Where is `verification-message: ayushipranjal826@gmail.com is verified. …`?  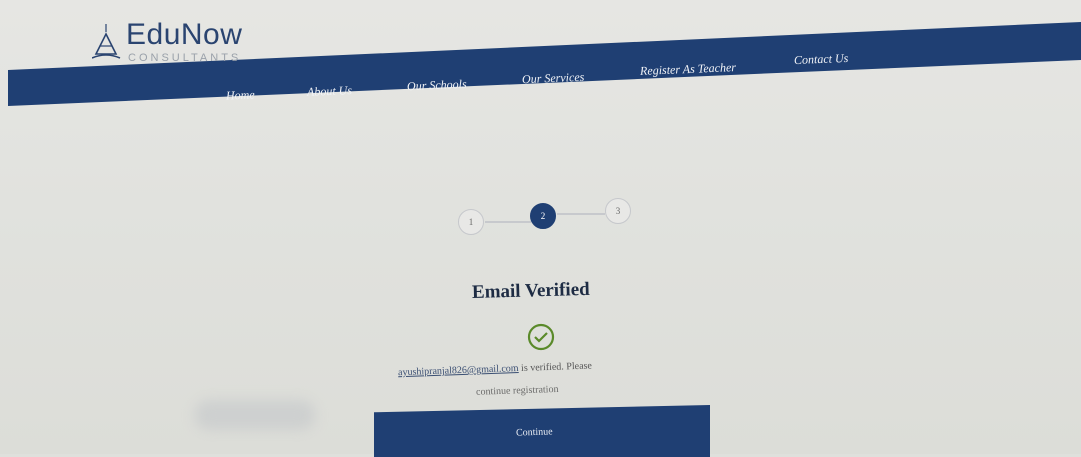 verification-message: ayushipranjal826@gmail.com is verified. … is located at coordinates (548, 367).